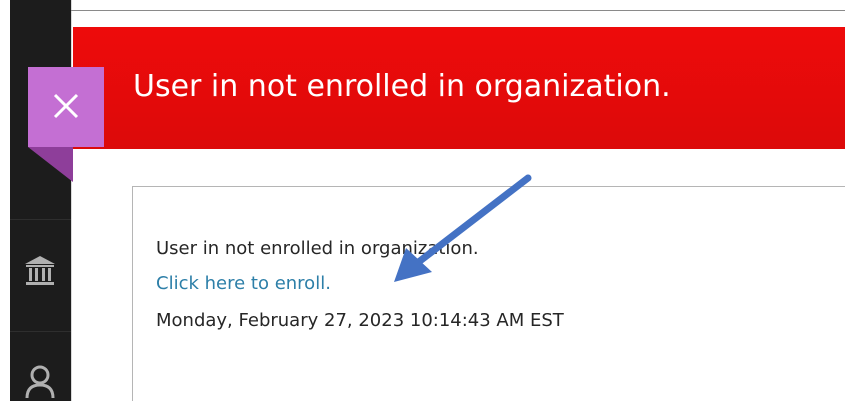  I want to click on error-message: User in not enrolled in organization., so click(317, 248).